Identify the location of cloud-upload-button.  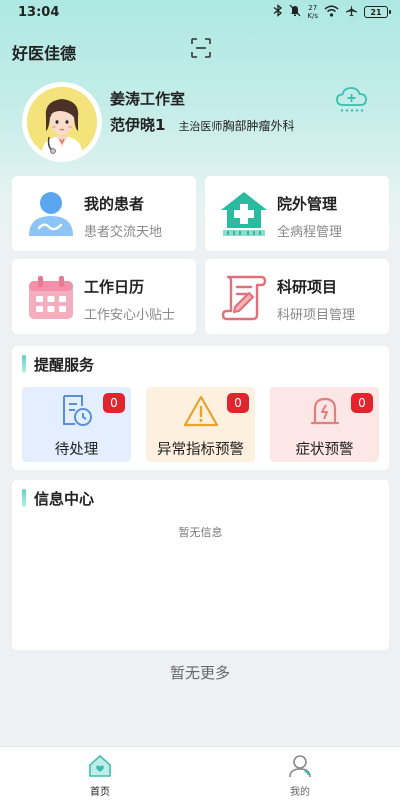
(352, 100).